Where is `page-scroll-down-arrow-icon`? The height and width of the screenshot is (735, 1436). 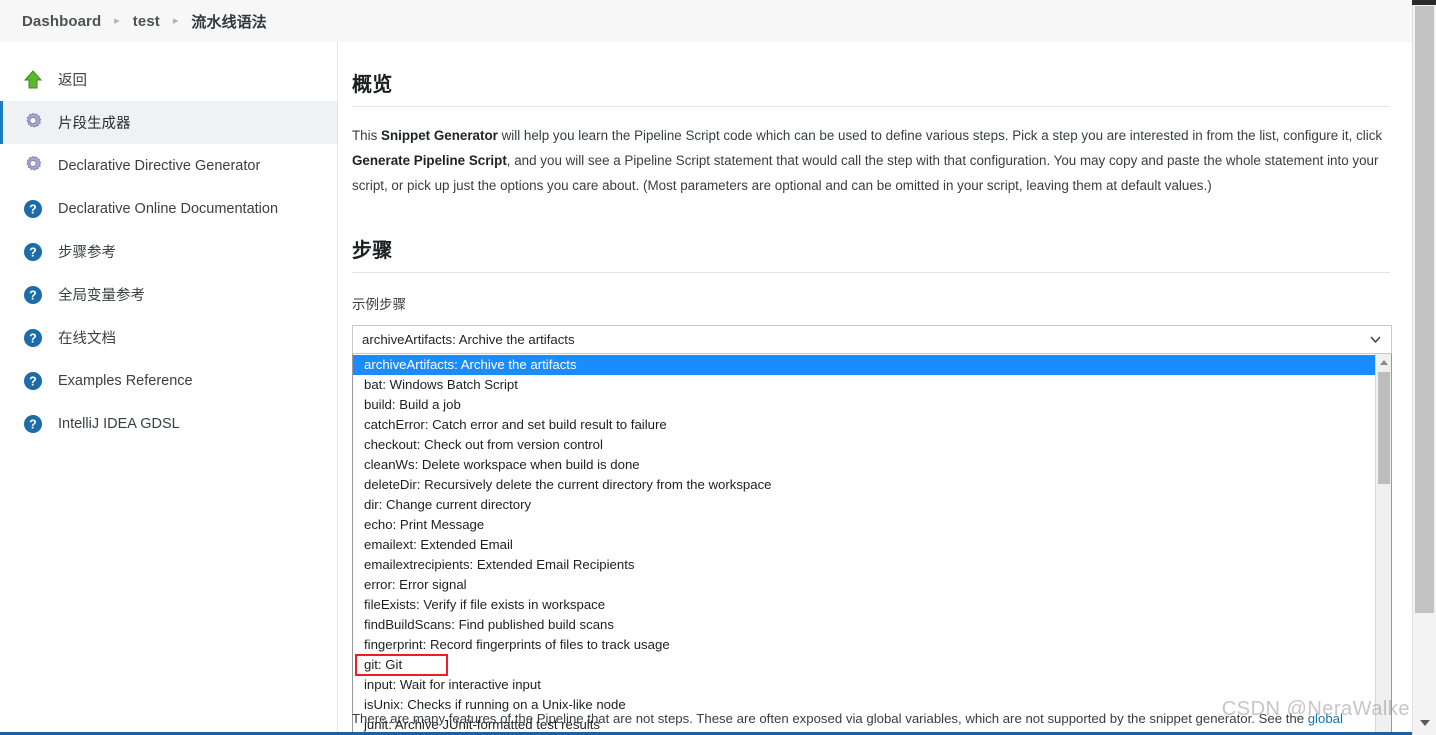 page-scroll-down-arrow-icon is located at coordinates (1424, 723).